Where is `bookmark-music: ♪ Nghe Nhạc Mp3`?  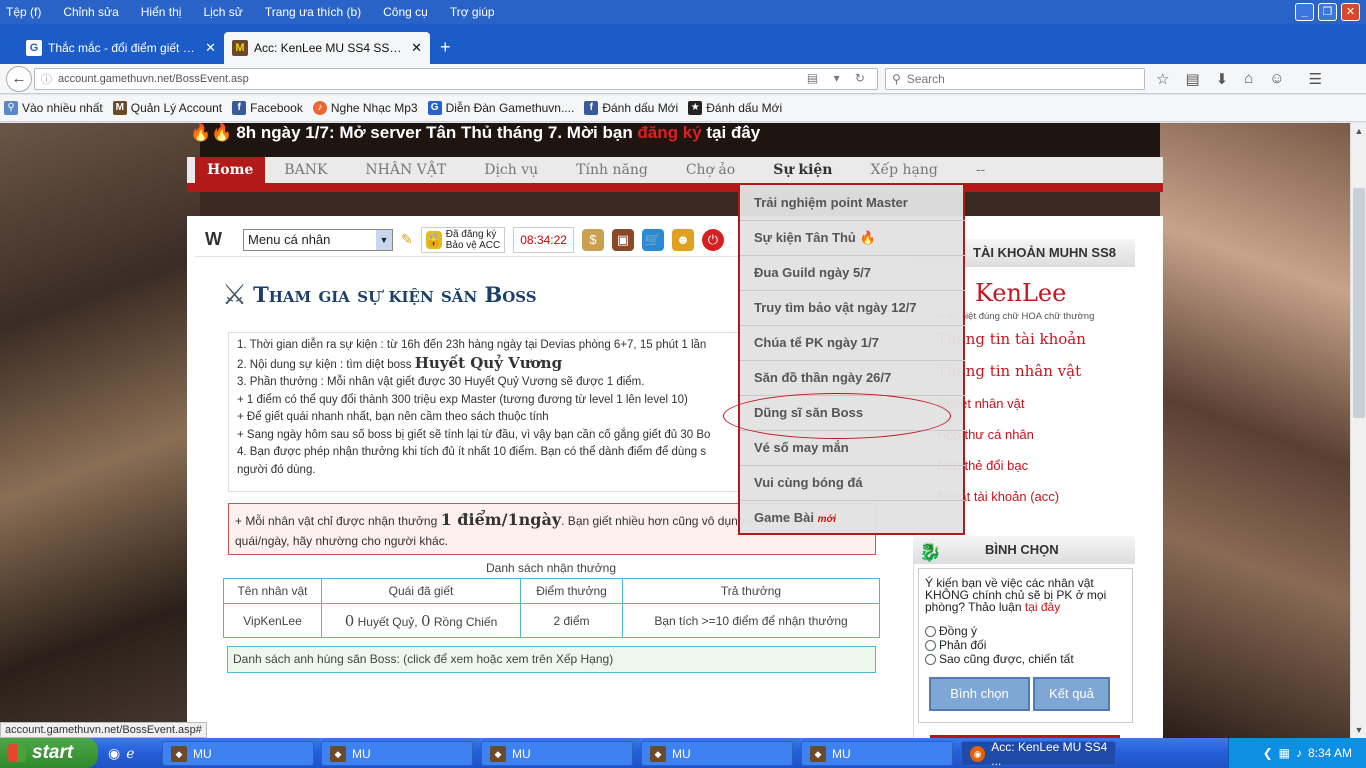 bookmark-music: ♪ Nghe Nhạc Mp3 is located at coordinates (365, 108).